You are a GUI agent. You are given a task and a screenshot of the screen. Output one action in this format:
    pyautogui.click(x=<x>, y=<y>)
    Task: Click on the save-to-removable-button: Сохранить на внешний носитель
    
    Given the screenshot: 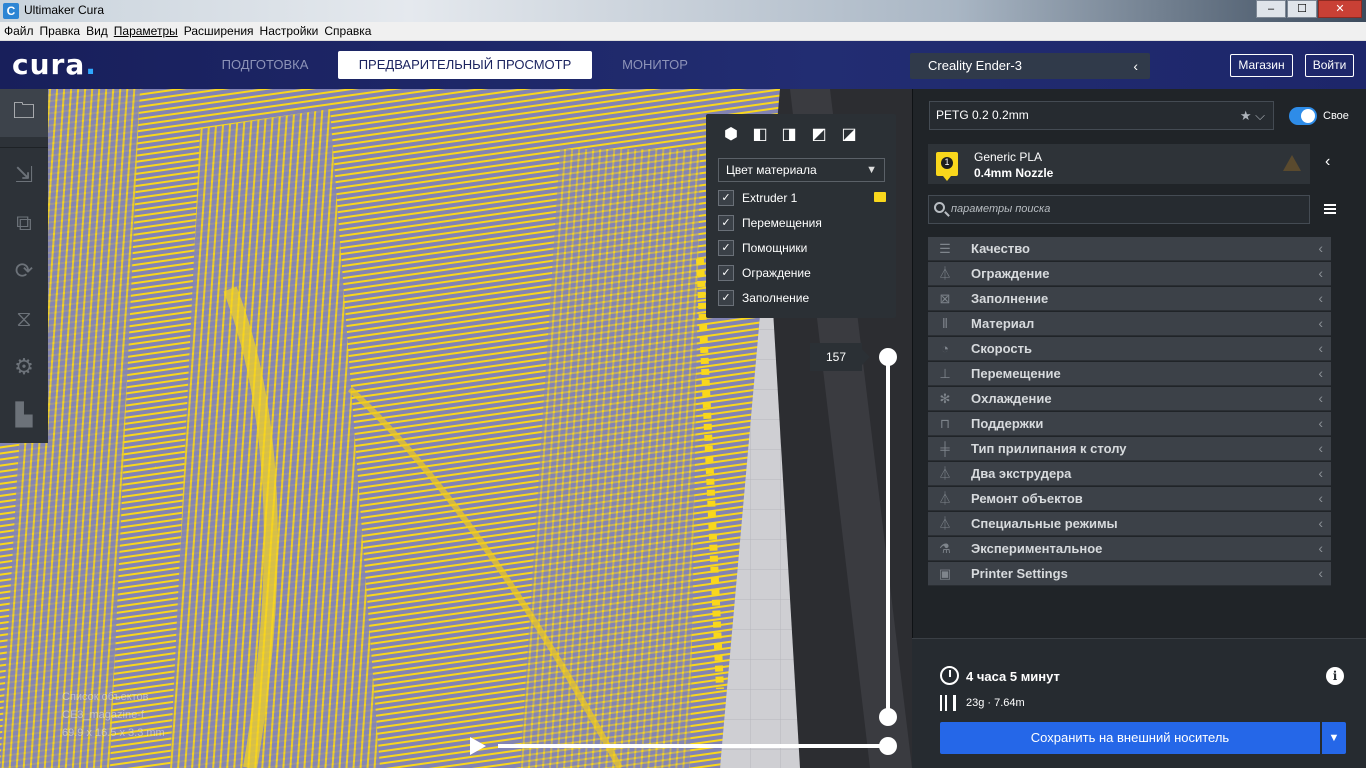 What is the action you would take?
    pyautogui.click(x=1130, y=738)
    